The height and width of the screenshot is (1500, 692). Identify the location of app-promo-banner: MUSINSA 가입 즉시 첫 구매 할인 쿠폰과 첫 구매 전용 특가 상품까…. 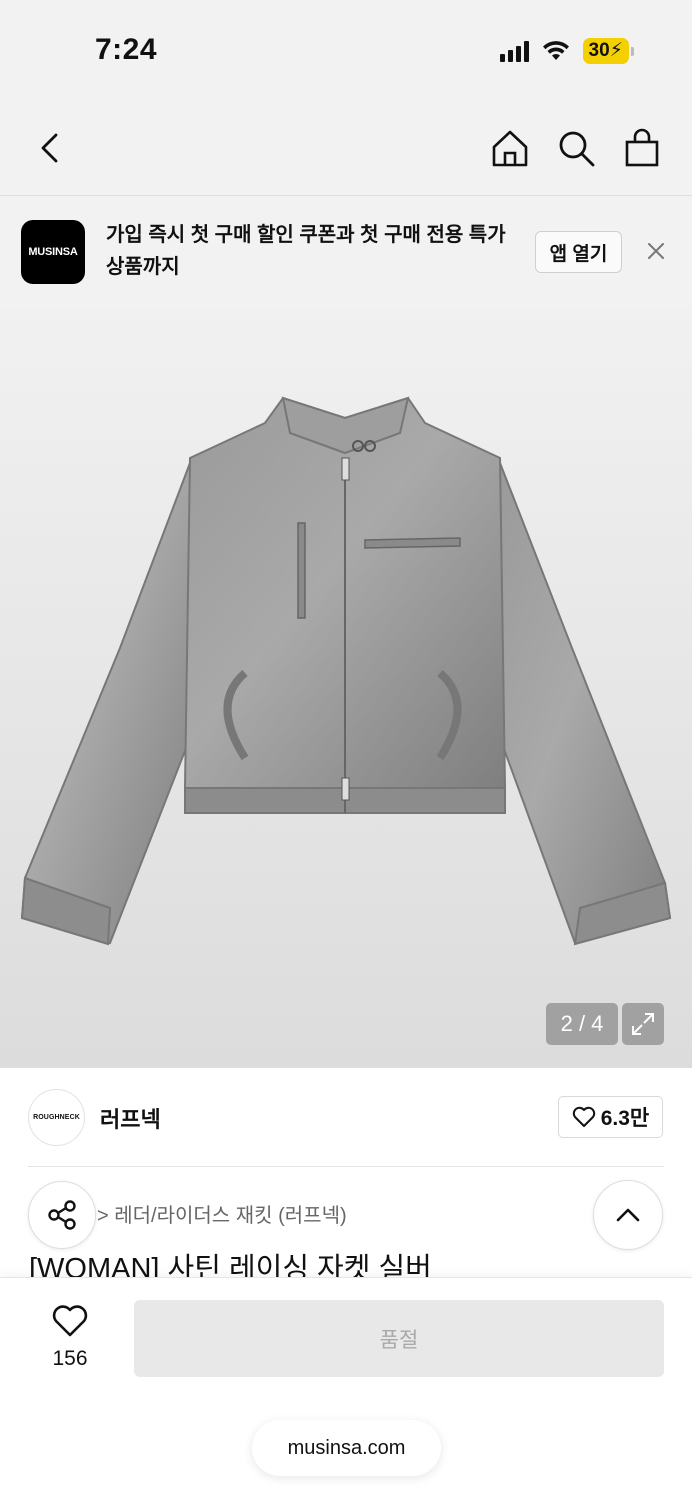
(346, 252).